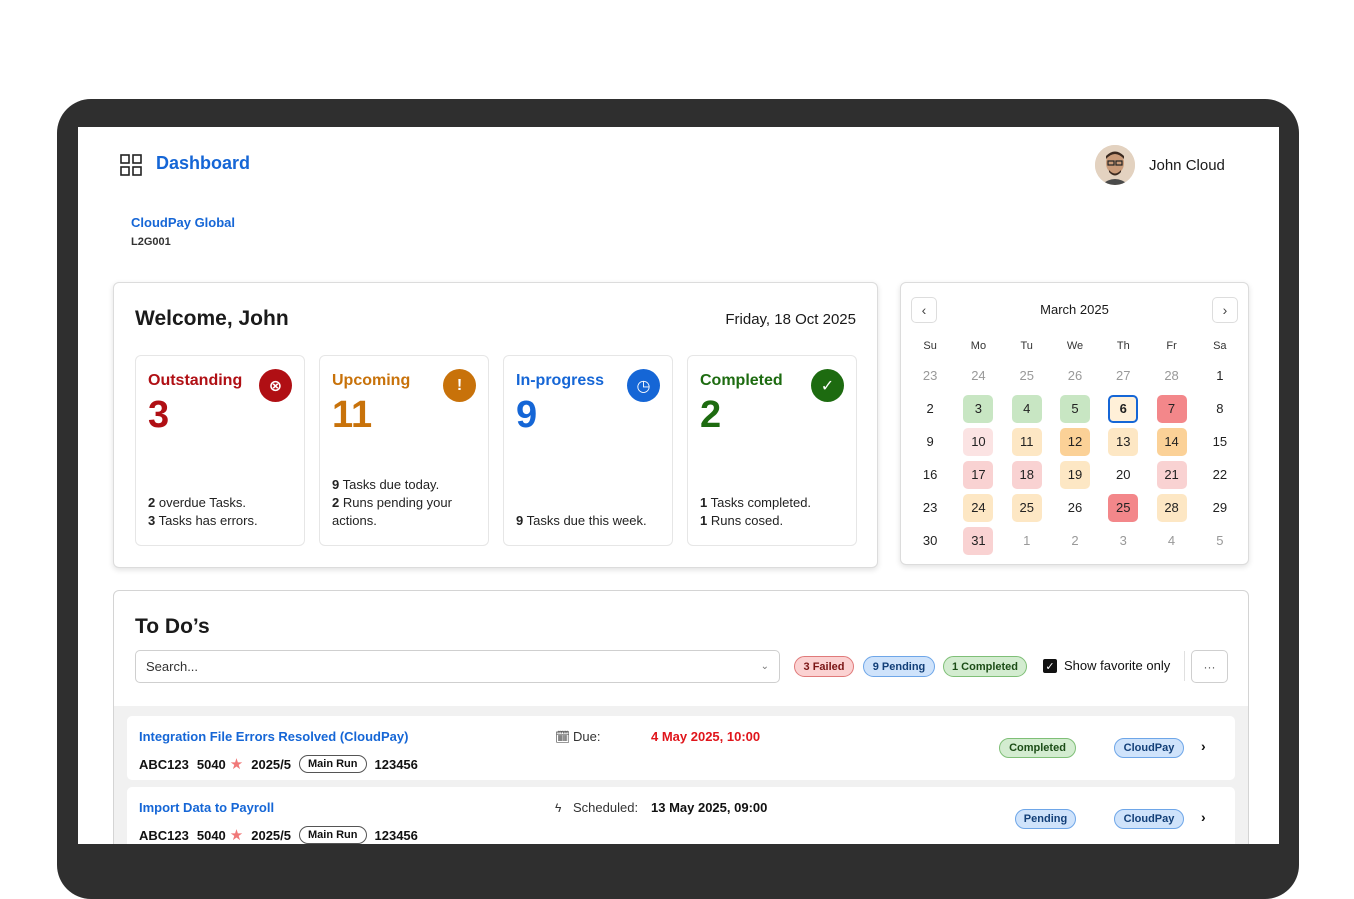 Image resolution: width=1354 pixels, height=899 pixels. What do you see at coordinates (206, 520) in the screenshot?
I see `stat-line-text: Tasks has errors.` at bounding box center [206, 520].